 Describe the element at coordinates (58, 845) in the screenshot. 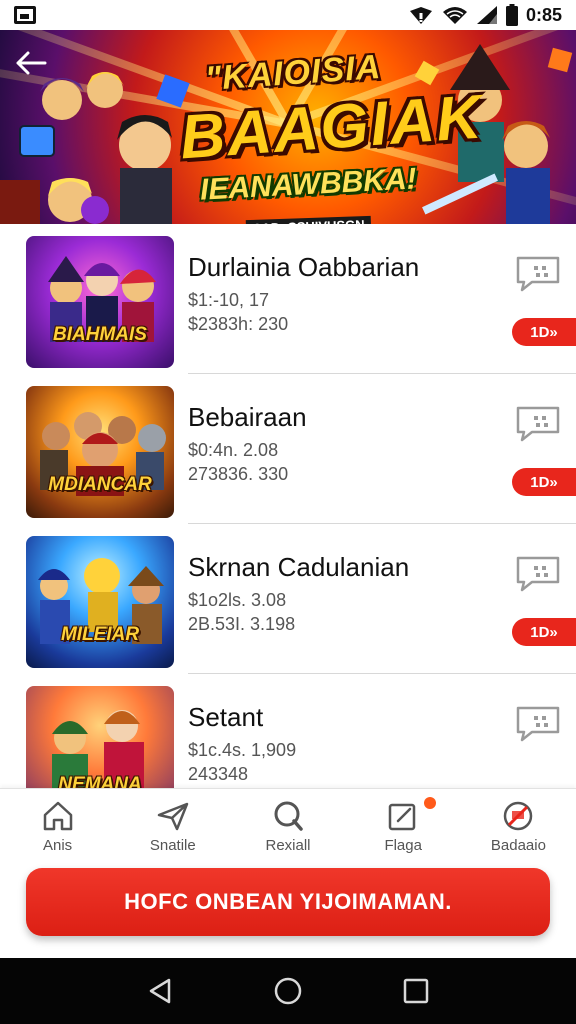

I see `nav-label: Anis` at that location.